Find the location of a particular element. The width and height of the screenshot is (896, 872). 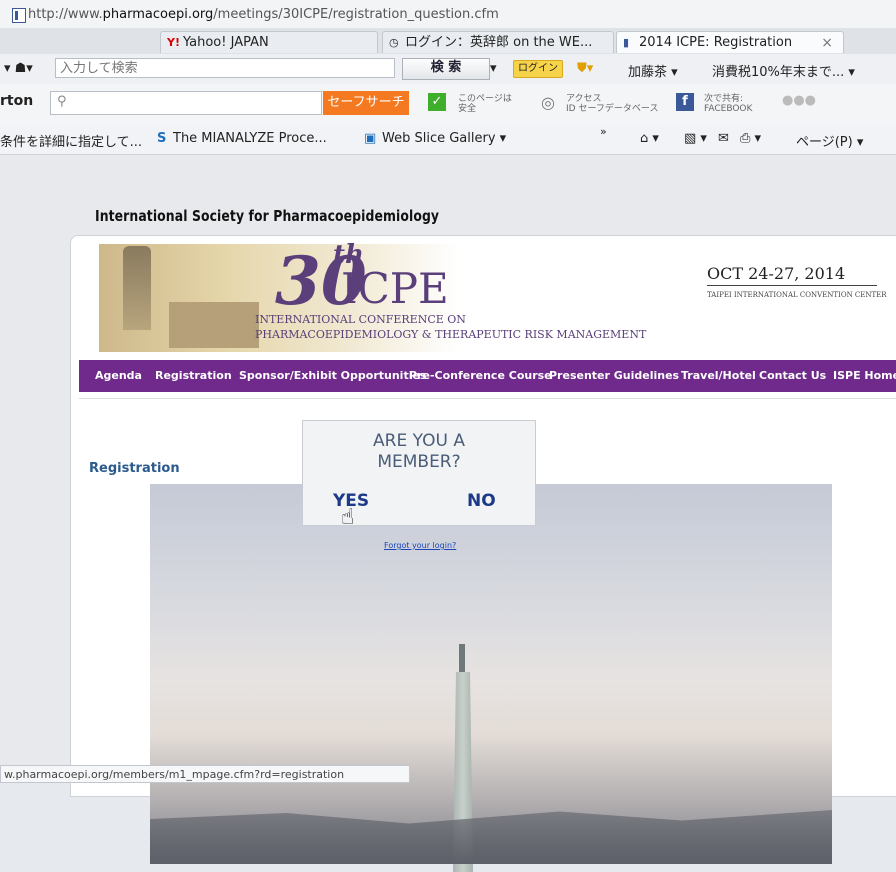

nav-contact-us: Contact Us is located at coordinates (792, 375).